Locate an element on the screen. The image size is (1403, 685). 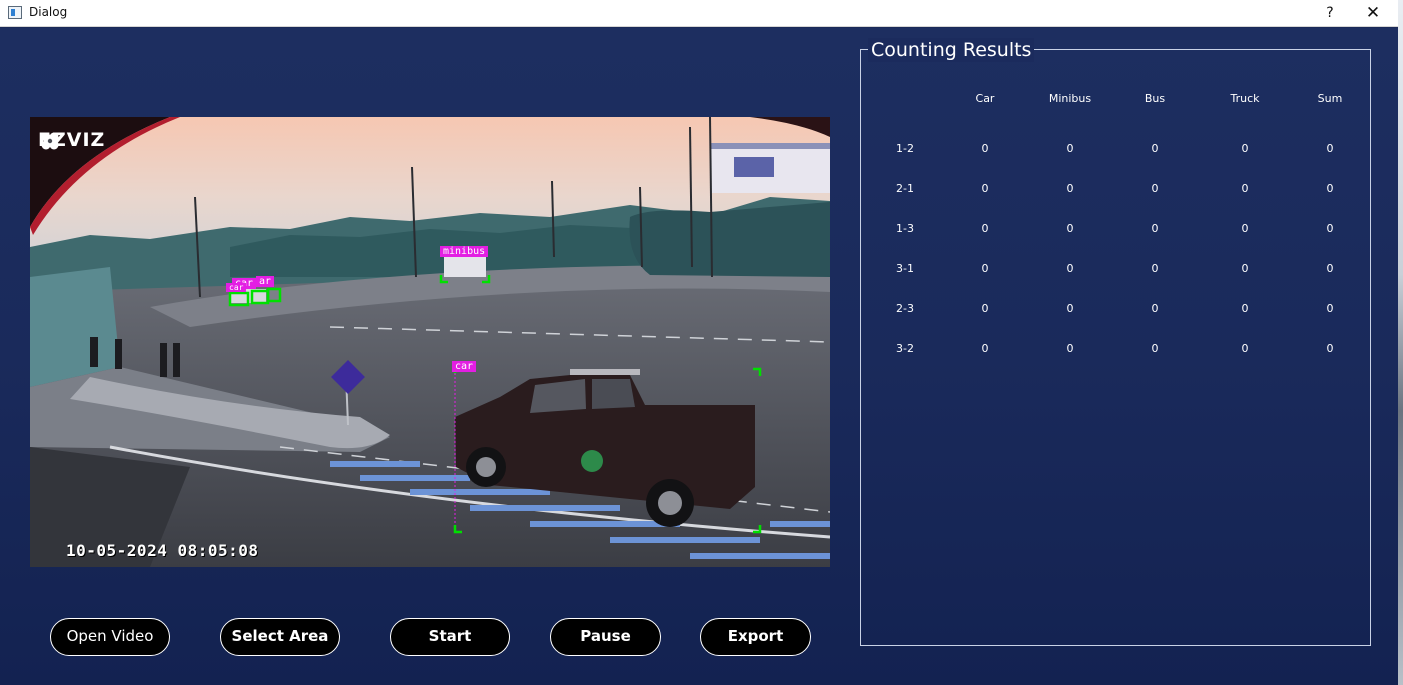
app-icon is located at coordinates (15, 12).